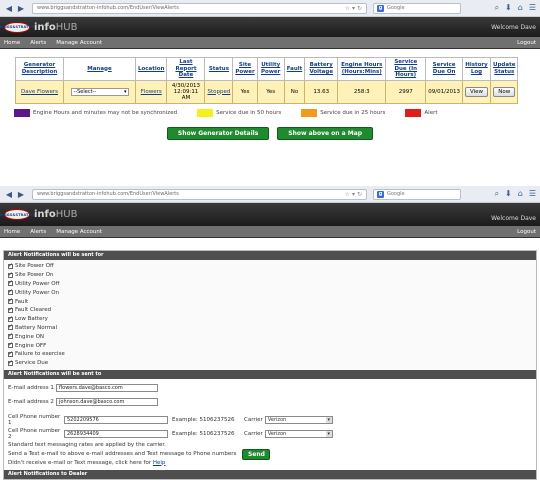 This screenshot has height=489, width=540. Describe the element at coordinates (270, 319) in the screenshot. I see `list-item: Low Battery` at that location.